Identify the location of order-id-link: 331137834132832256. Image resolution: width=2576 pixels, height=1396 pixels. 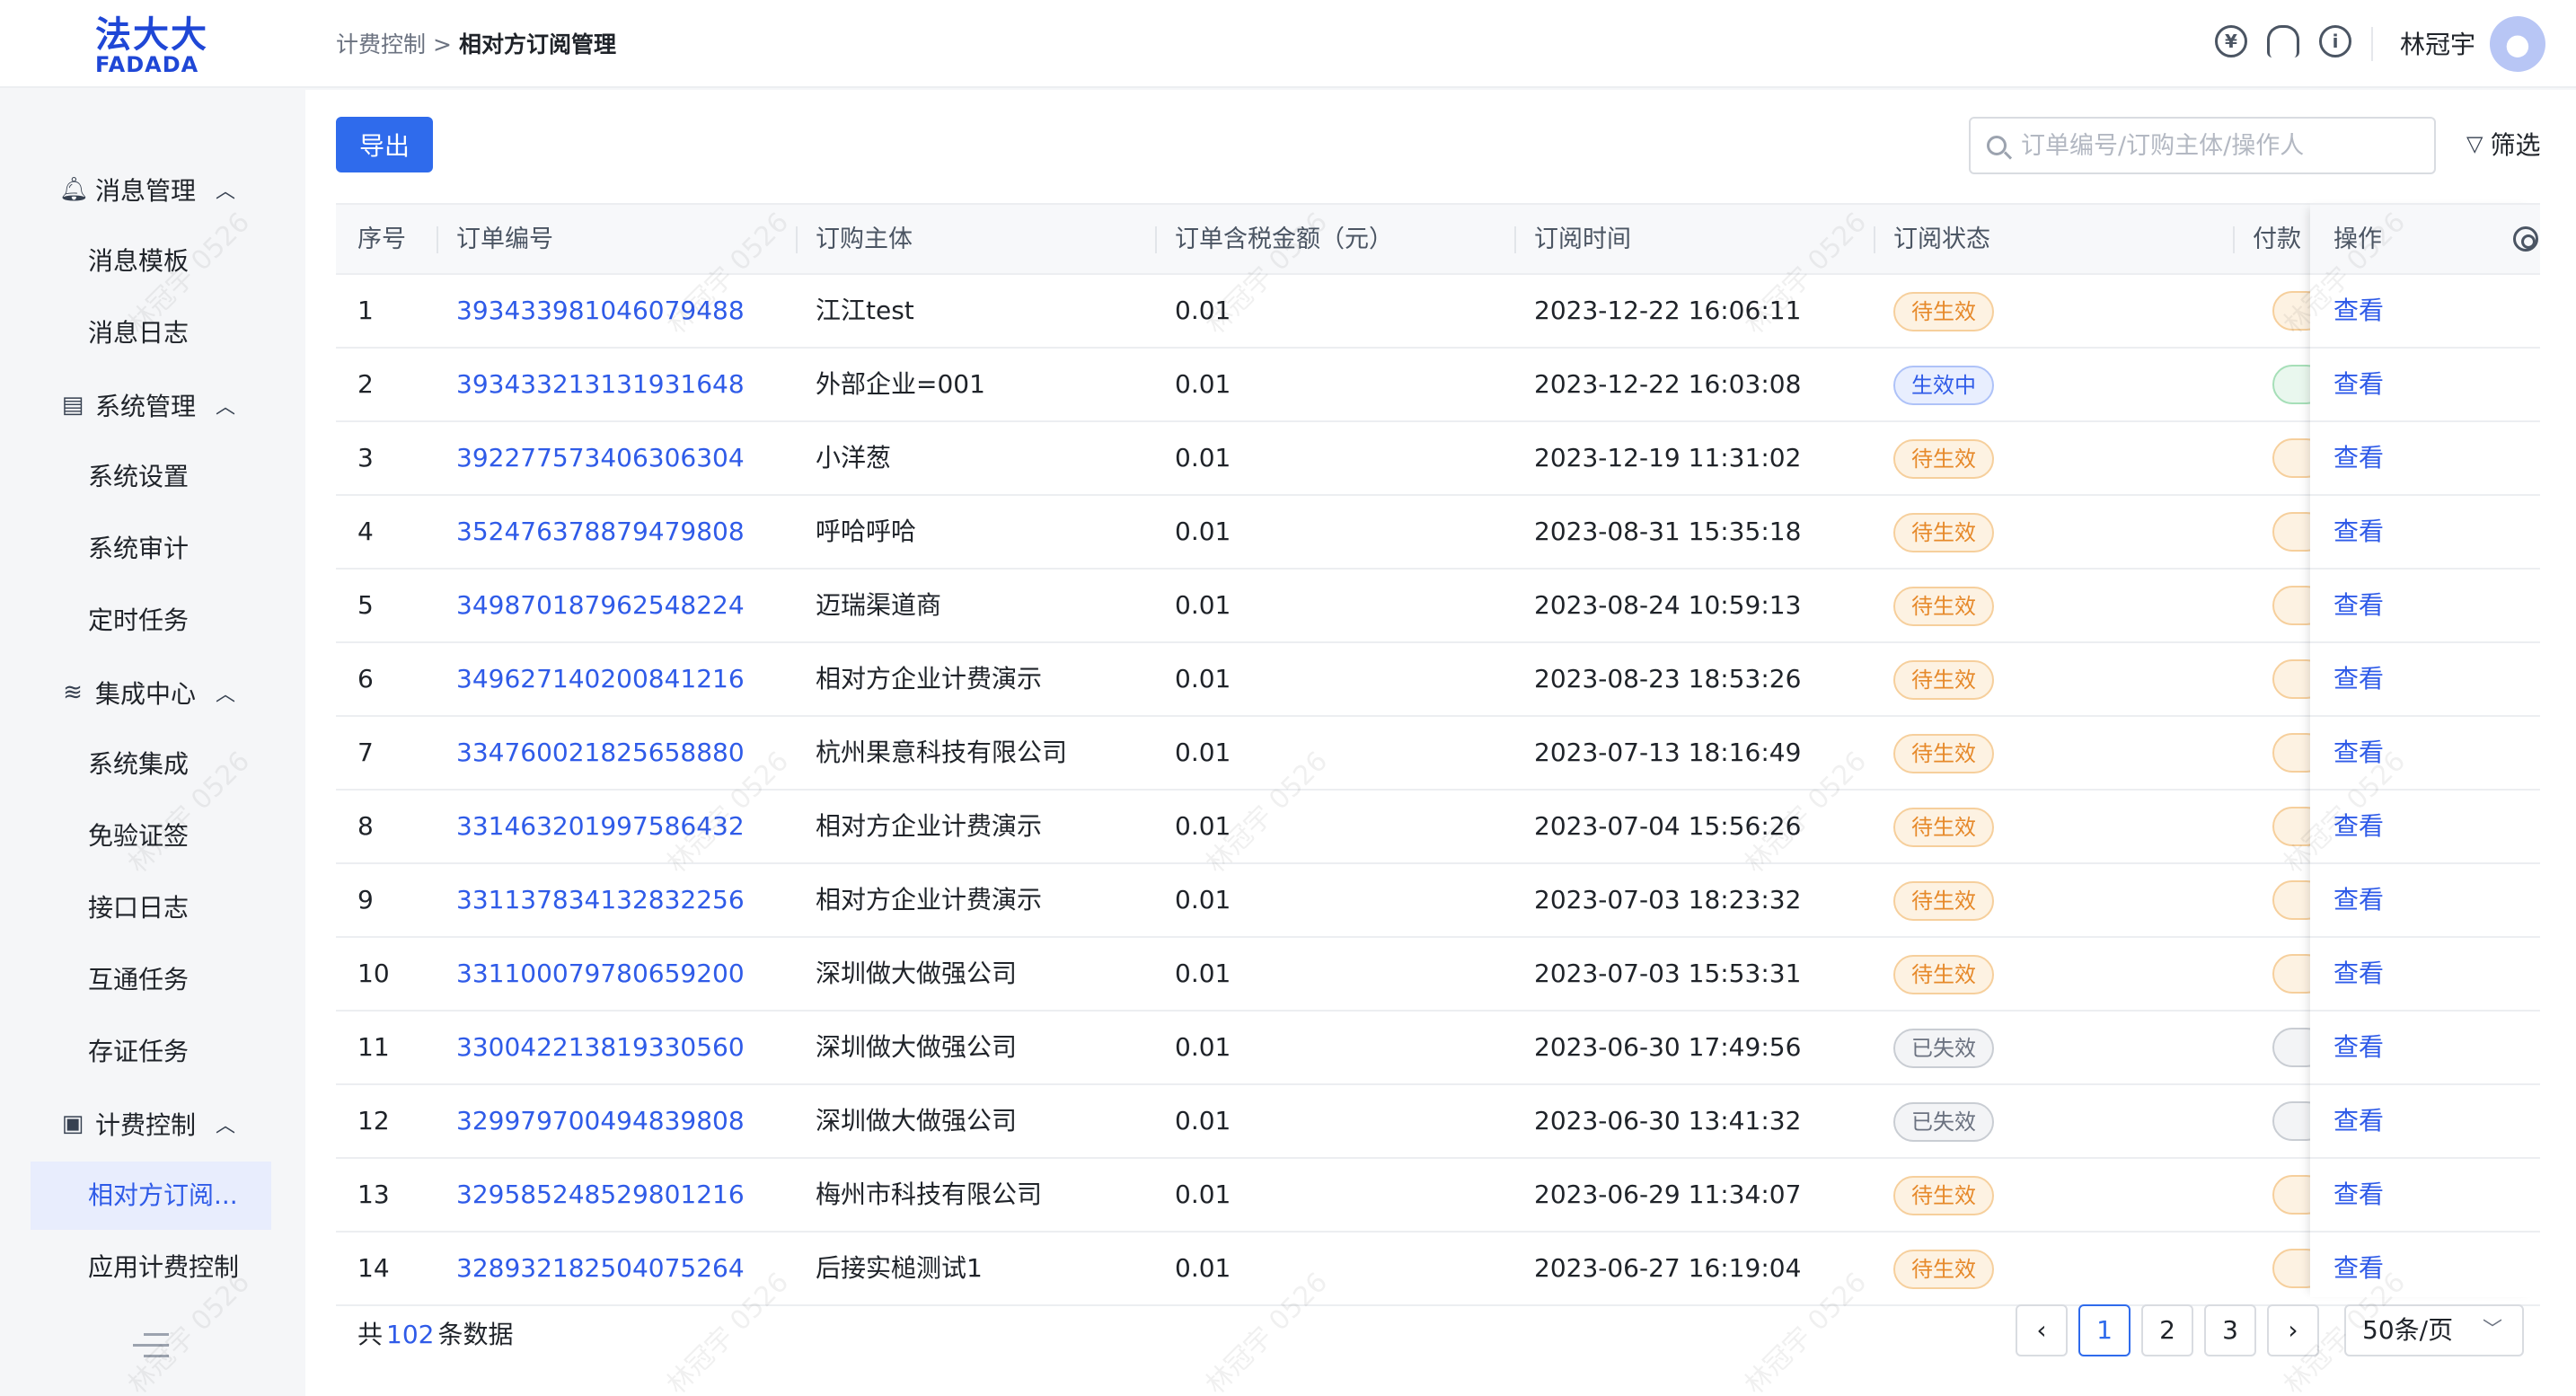
(600, 900).